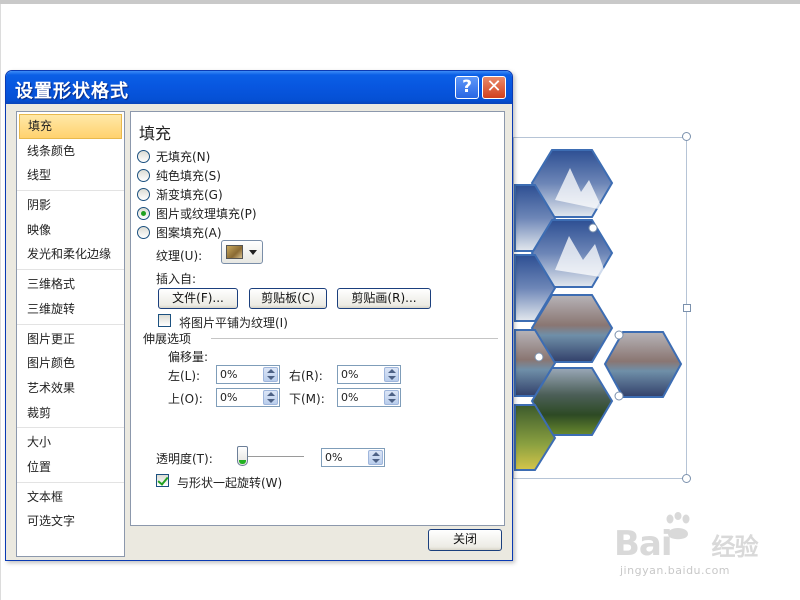  What do you see at coordinates (167, 339) in the screenshot?
I see `stretch-section-label: 伸展选项` at bounding box center [167, 339].